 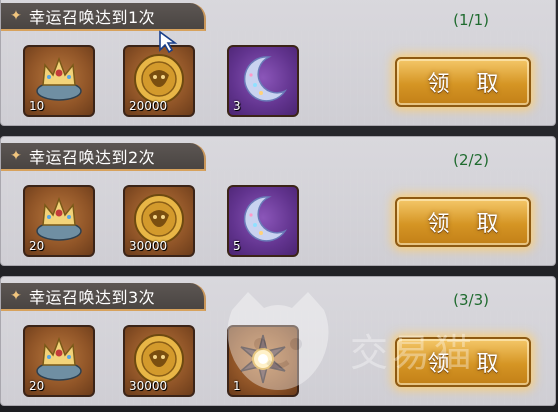 I want to click on task-title: 幸运召唤达到1次, so click(x=92, y=17).